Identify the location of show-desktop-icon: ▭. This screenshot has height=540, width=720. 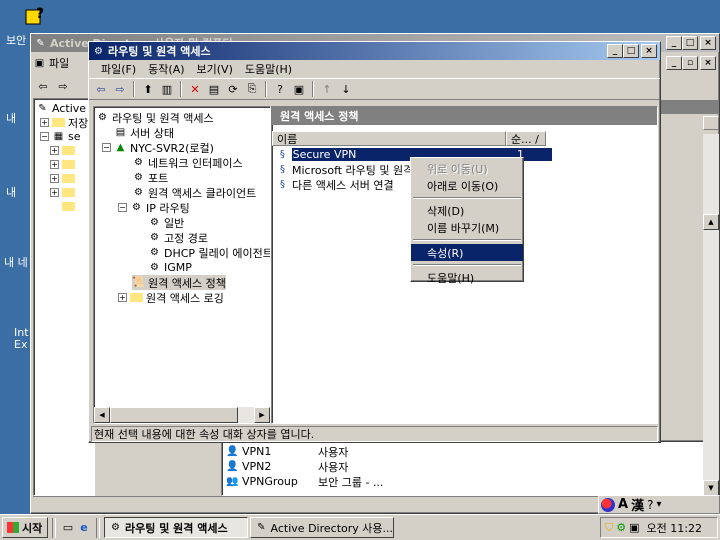
(68, 528).